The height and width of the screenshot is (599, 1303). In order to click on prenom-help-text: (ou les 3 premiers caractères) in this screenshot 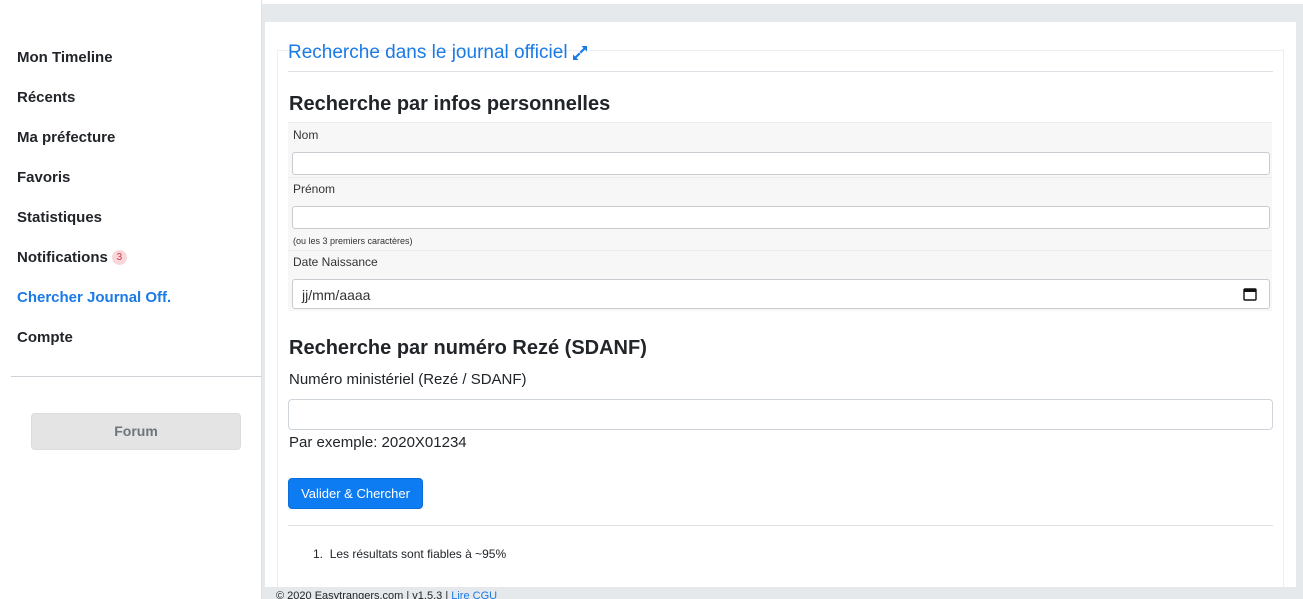, I will do `click(353, 241)`.